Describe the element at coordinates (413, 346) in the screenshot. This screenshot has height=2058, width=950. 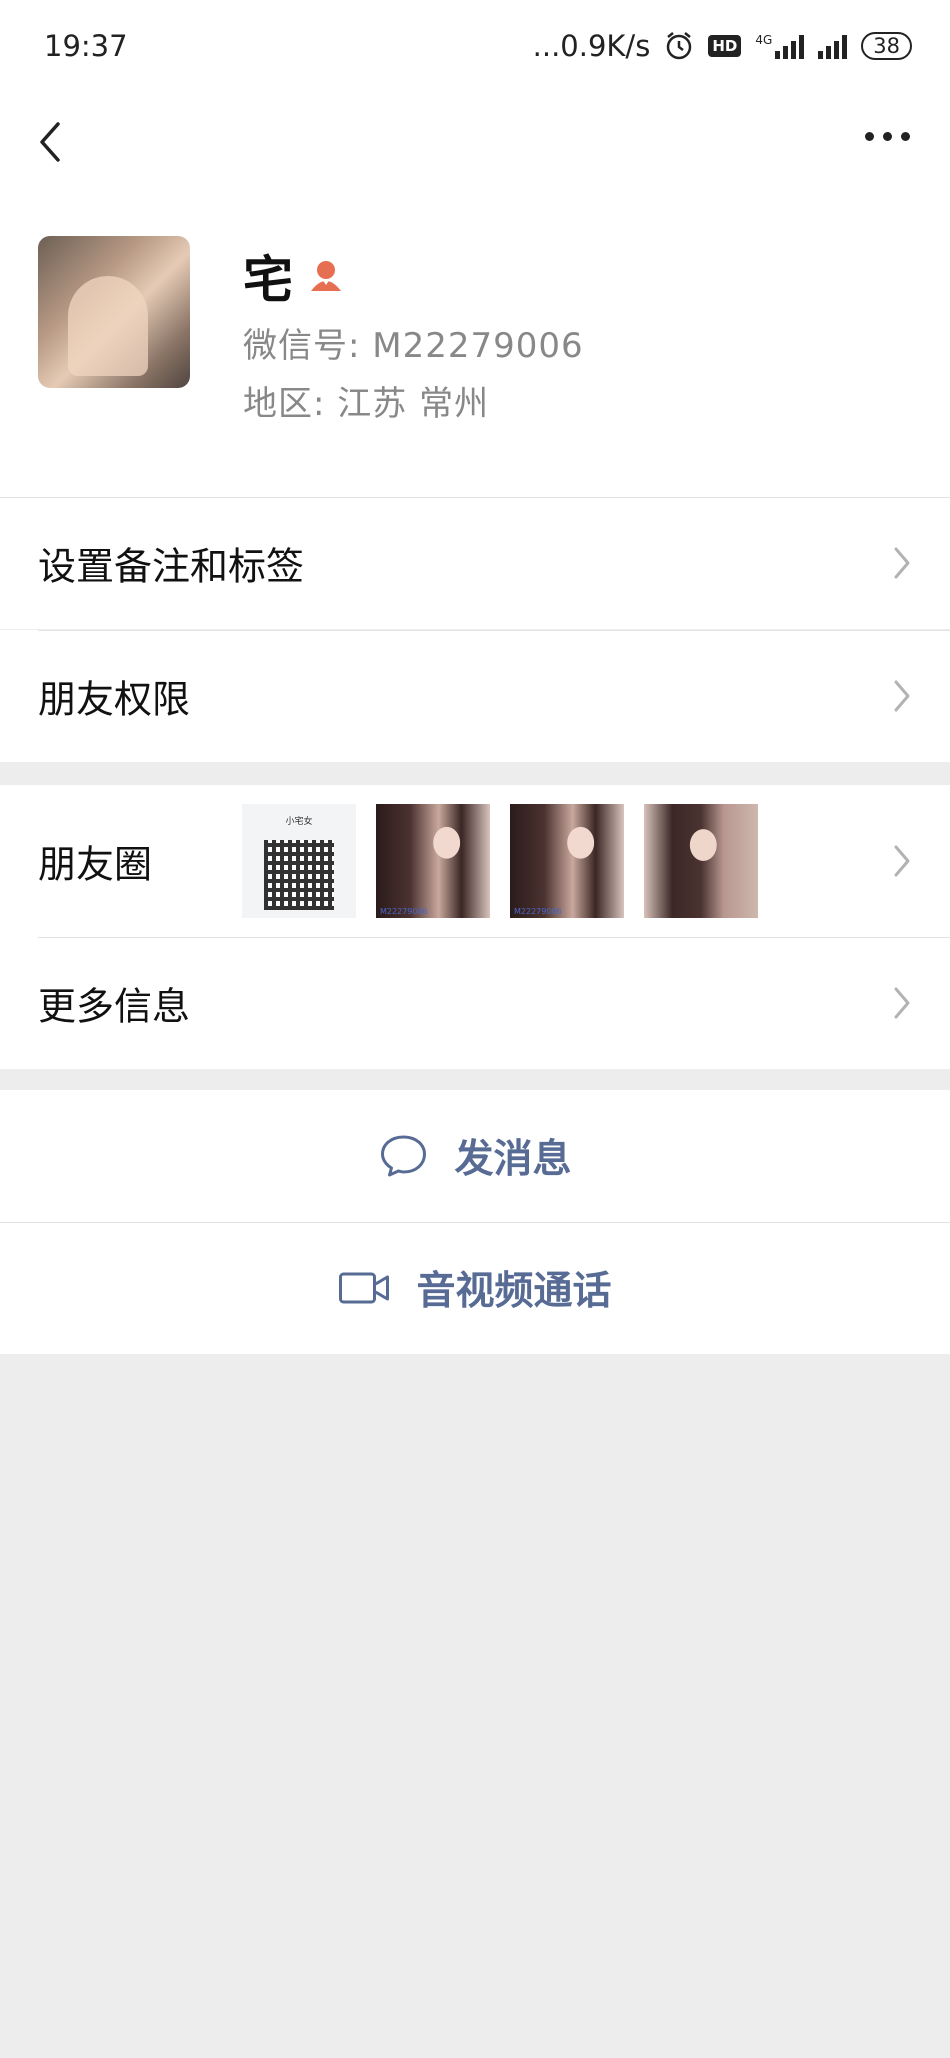
I see `wechat-id: 微信号: M22279006` at that location.